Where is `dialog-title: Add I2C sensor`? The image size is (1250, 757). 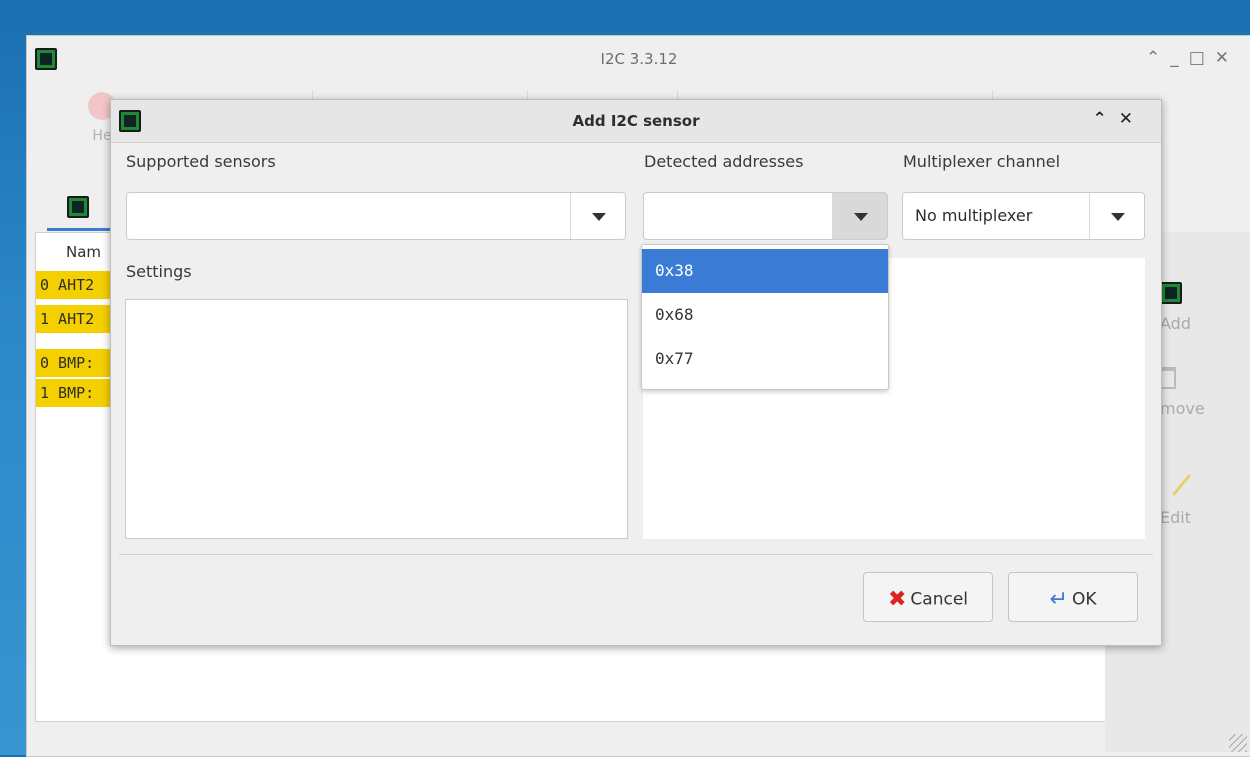
dialog-title: Add I2C sensor is located at coordinates (636, 121).